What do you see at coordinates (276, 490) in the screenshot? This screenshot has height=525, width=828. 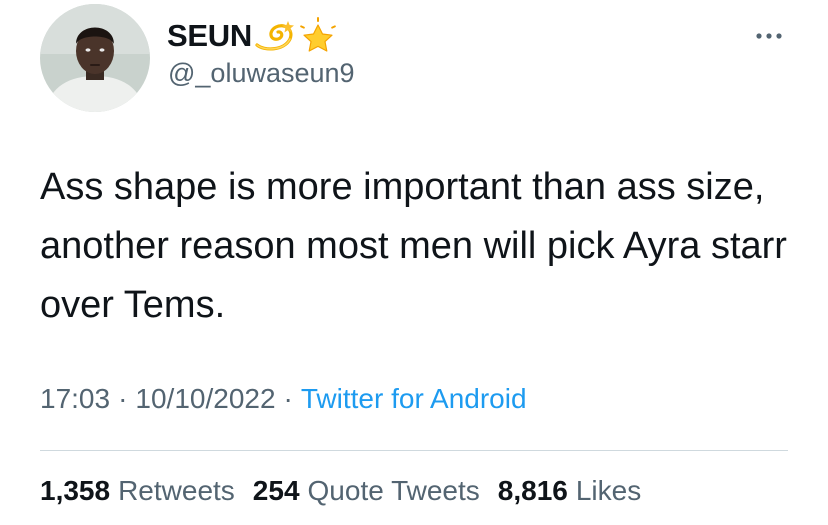 I see `quote-tweets-count: 254` at bounding box center [276, 490].